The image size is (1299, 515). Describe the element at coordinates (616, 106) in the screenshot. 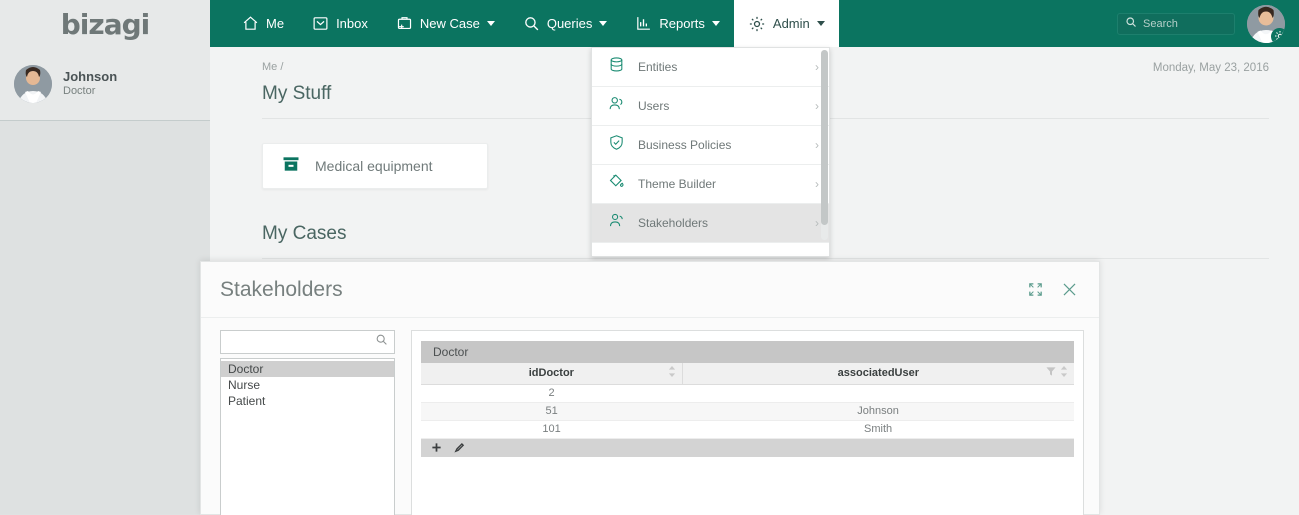

I see `users-icon` at that location.